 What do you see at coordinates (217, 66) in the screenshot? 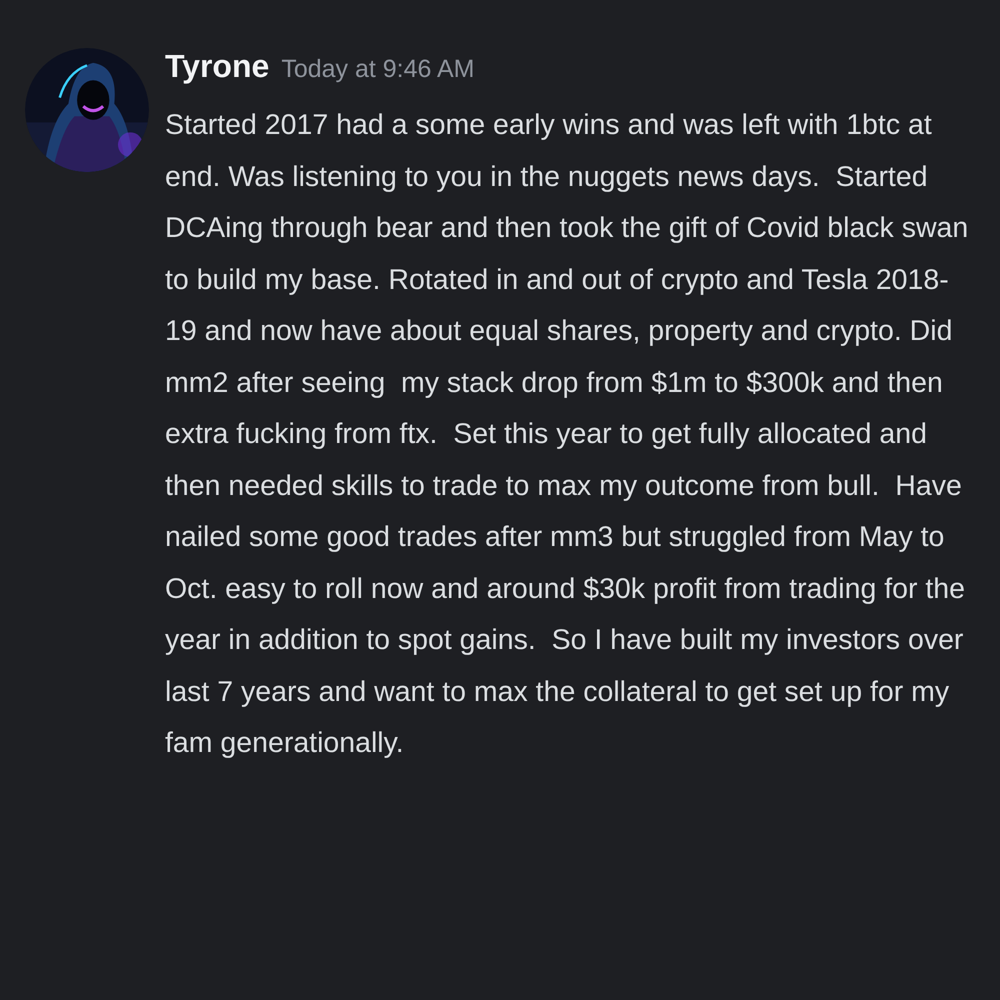
I see `author-name: Tyrone` at bounding box center [217, 66].